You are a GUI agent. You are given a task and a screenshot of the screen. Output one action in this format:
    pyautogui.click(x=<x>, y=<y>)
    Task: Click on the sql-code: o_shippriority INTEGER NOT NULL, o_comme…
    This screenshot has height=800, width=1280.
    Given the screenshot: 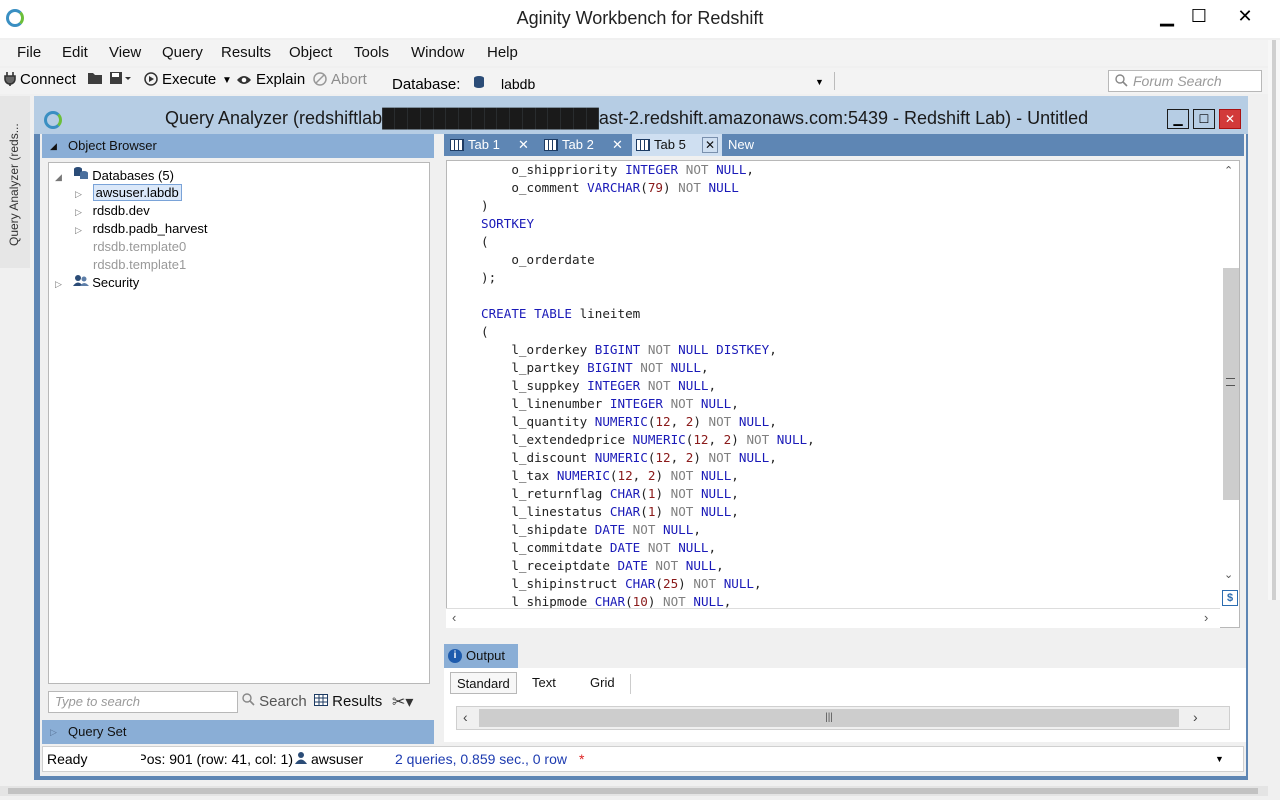 What is the action you would take?
    pyautogui.click(x=648, y=386)
    